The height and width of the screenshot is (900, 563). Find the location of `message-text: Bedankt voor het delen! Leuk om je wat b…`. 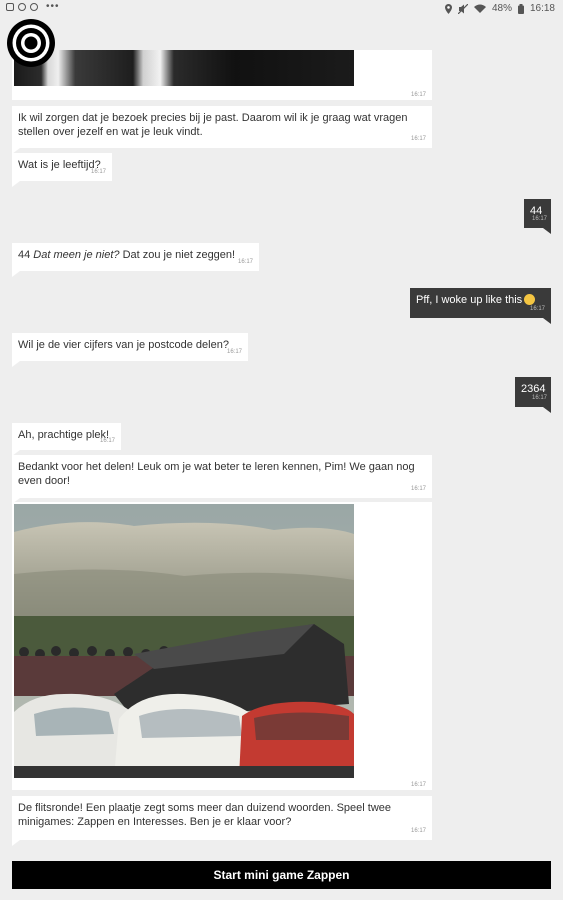

message-text: Bedankt voor het delen! Leuk om je wat b… is located at coordinates (216, 474).